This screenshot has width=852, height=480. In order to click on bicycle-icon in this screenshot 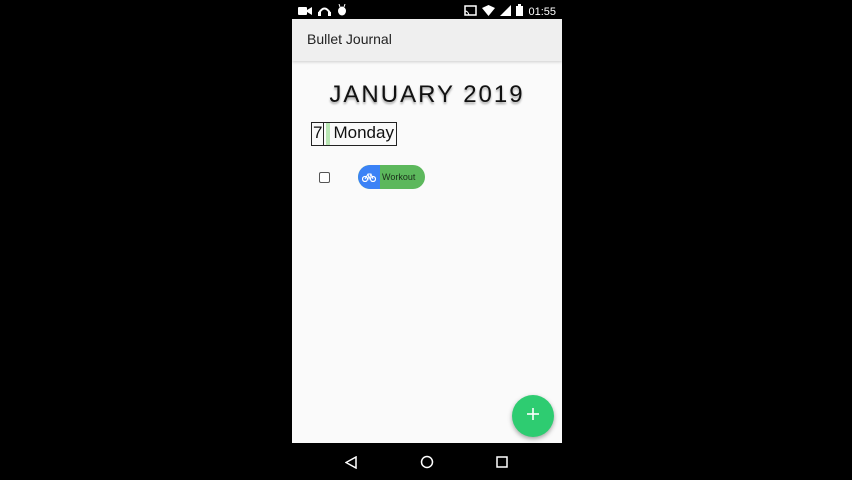, I will do `click(369, 177)`.